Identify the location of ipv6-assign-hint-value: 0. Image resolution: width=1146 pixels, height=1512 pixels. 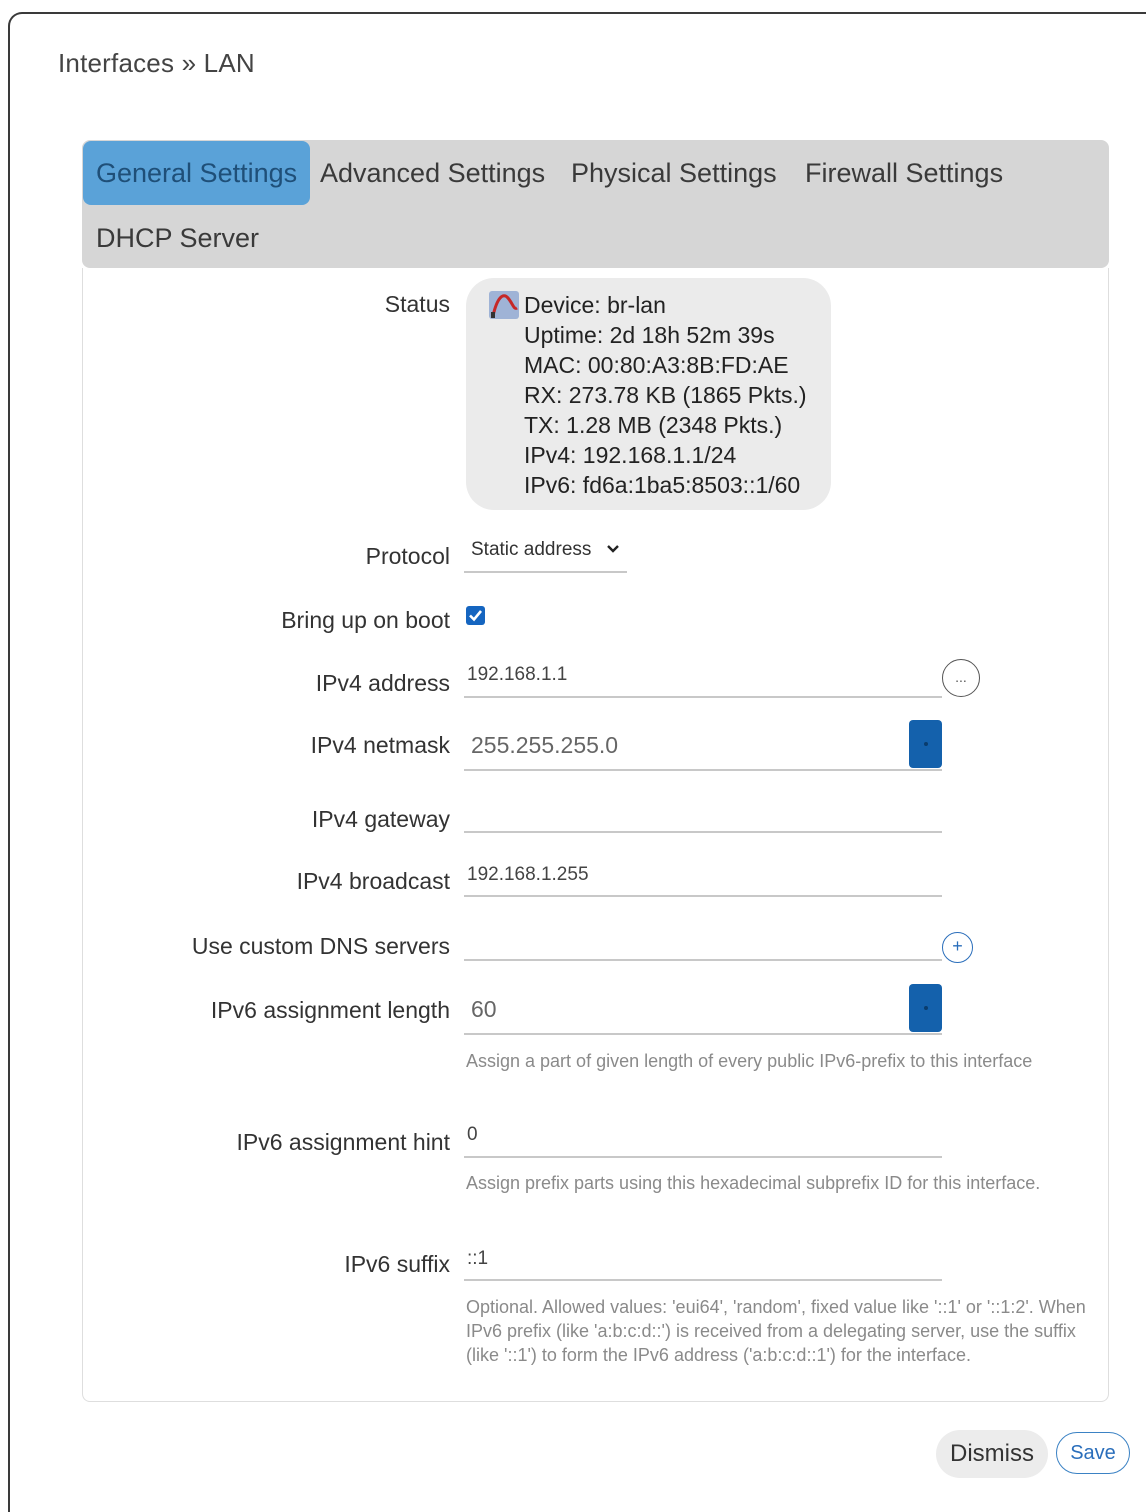
(472, 1134).